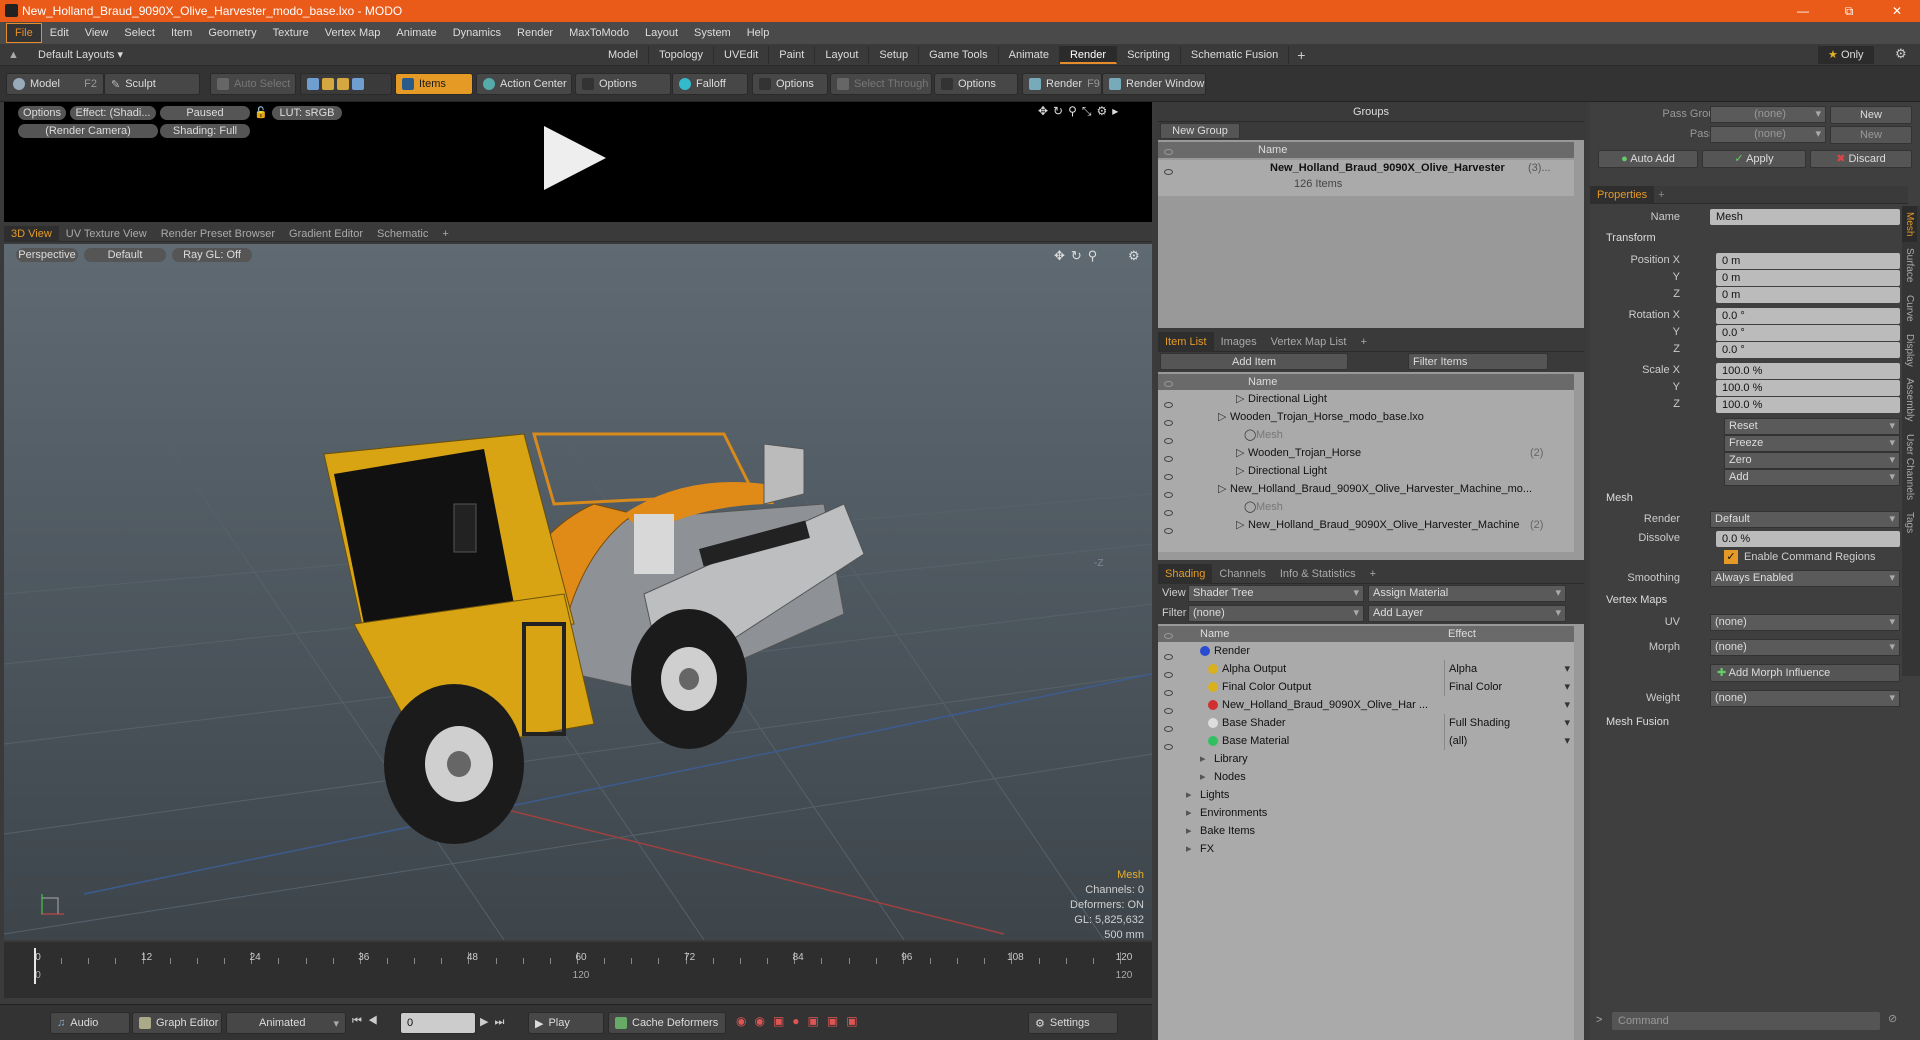  Describe the element at coordinates (90, 1023) in the screenshot. I see `audio-button: ♫ Audio` at that location.